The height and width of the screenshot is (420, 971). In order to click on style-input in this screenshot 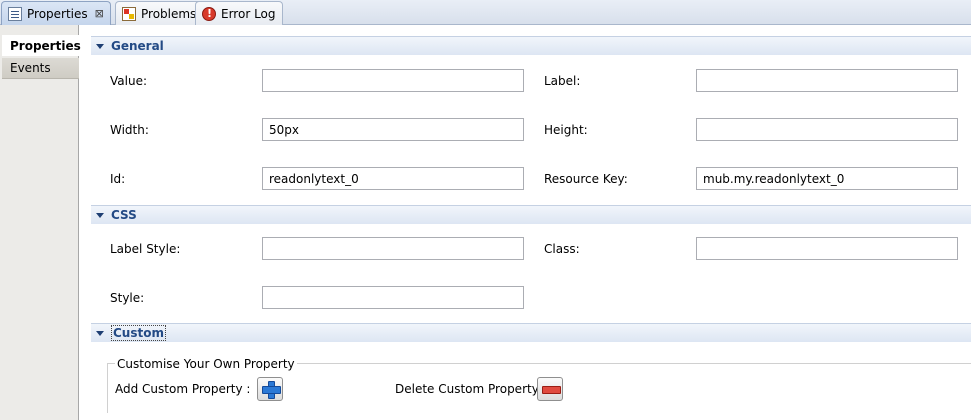, I will do `click(393, 297)`.